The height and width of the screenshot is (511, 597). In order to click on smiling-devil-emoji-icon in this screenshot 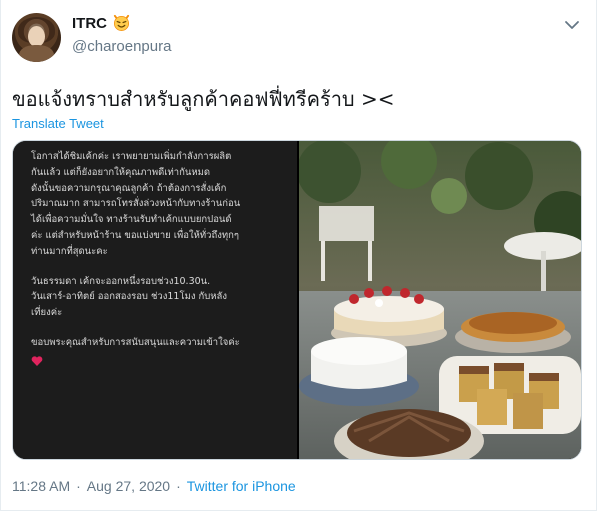, I will do `click(121, 22)`.